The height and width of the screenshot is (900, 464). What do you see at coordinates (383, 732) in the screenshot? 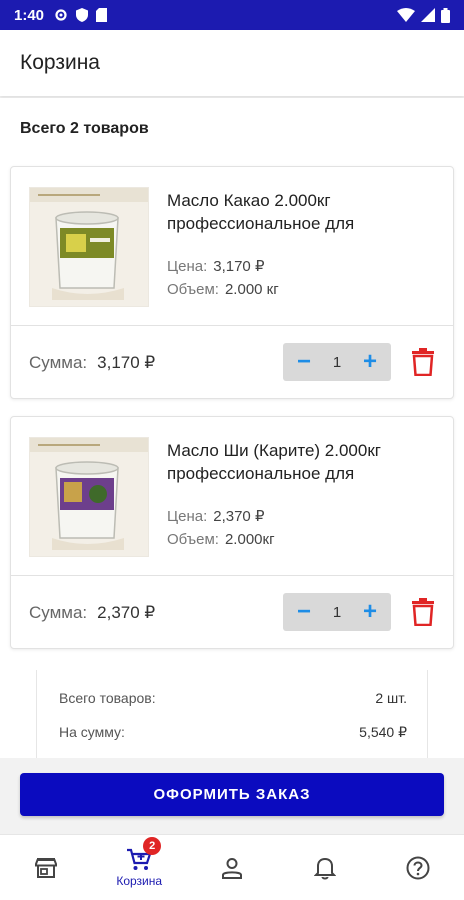
I see `summary-sum-value: 5,540 ₽` at bounding box center [383, 732].